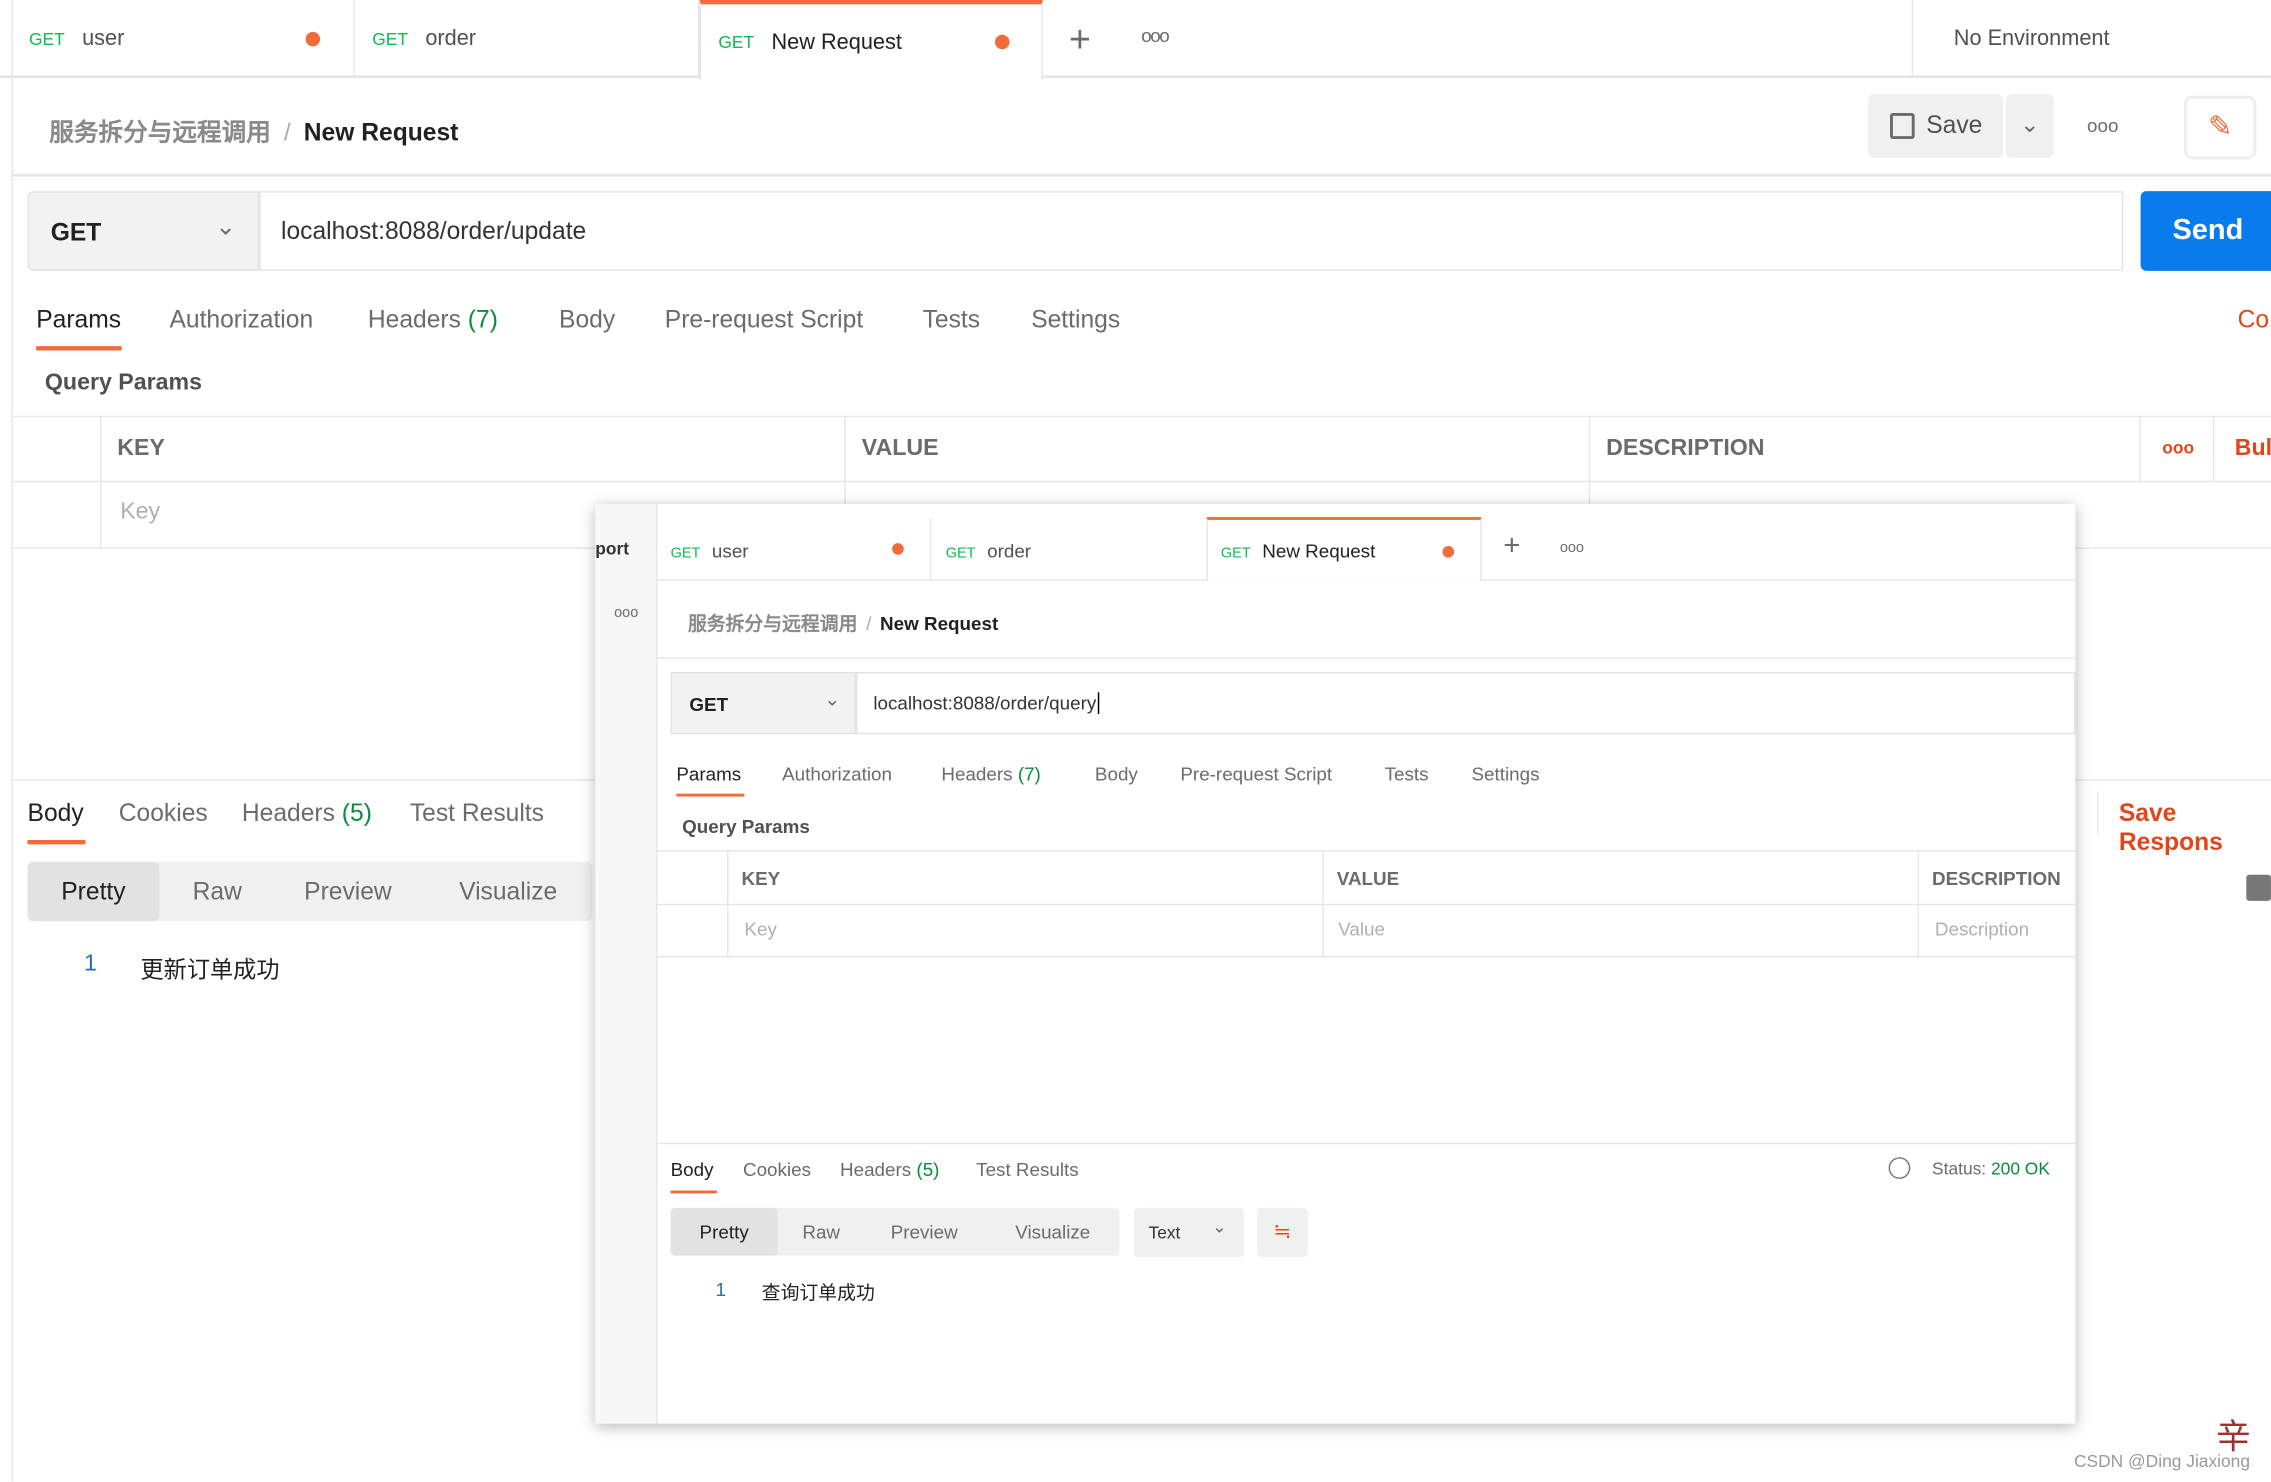 The width and height of the screenshot is (2271, 1482). I want to click on text-label: Visualize, so click(1053, 1231).